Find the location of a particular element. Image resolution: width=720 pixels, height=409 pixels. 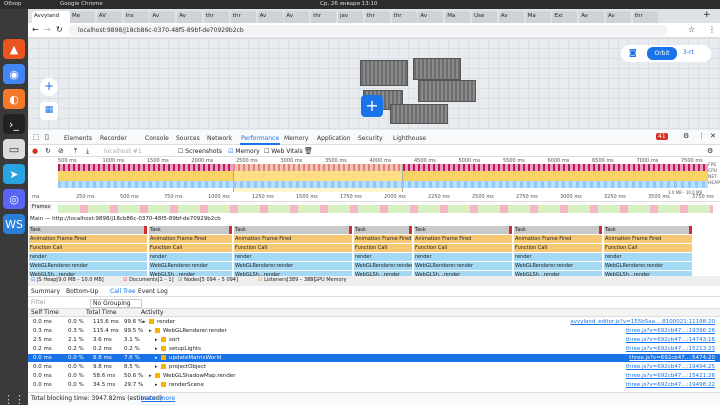

terminal-icon: ›_ is located at coordinates (14, 124).